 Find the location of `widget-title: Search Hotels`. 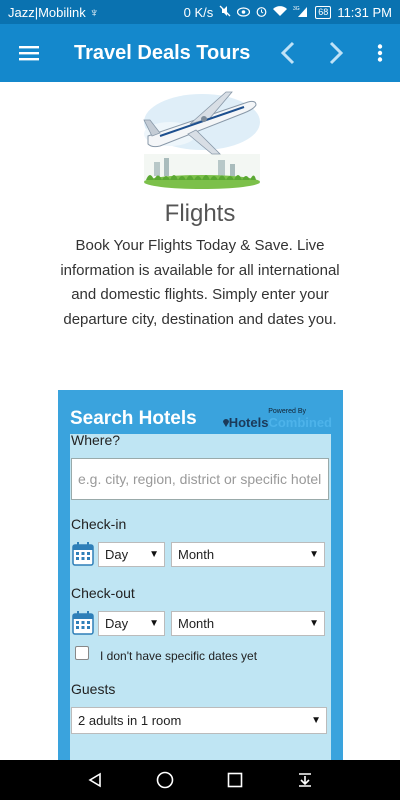

widget-title: Search Hotels is located at coordinates (133, 418).